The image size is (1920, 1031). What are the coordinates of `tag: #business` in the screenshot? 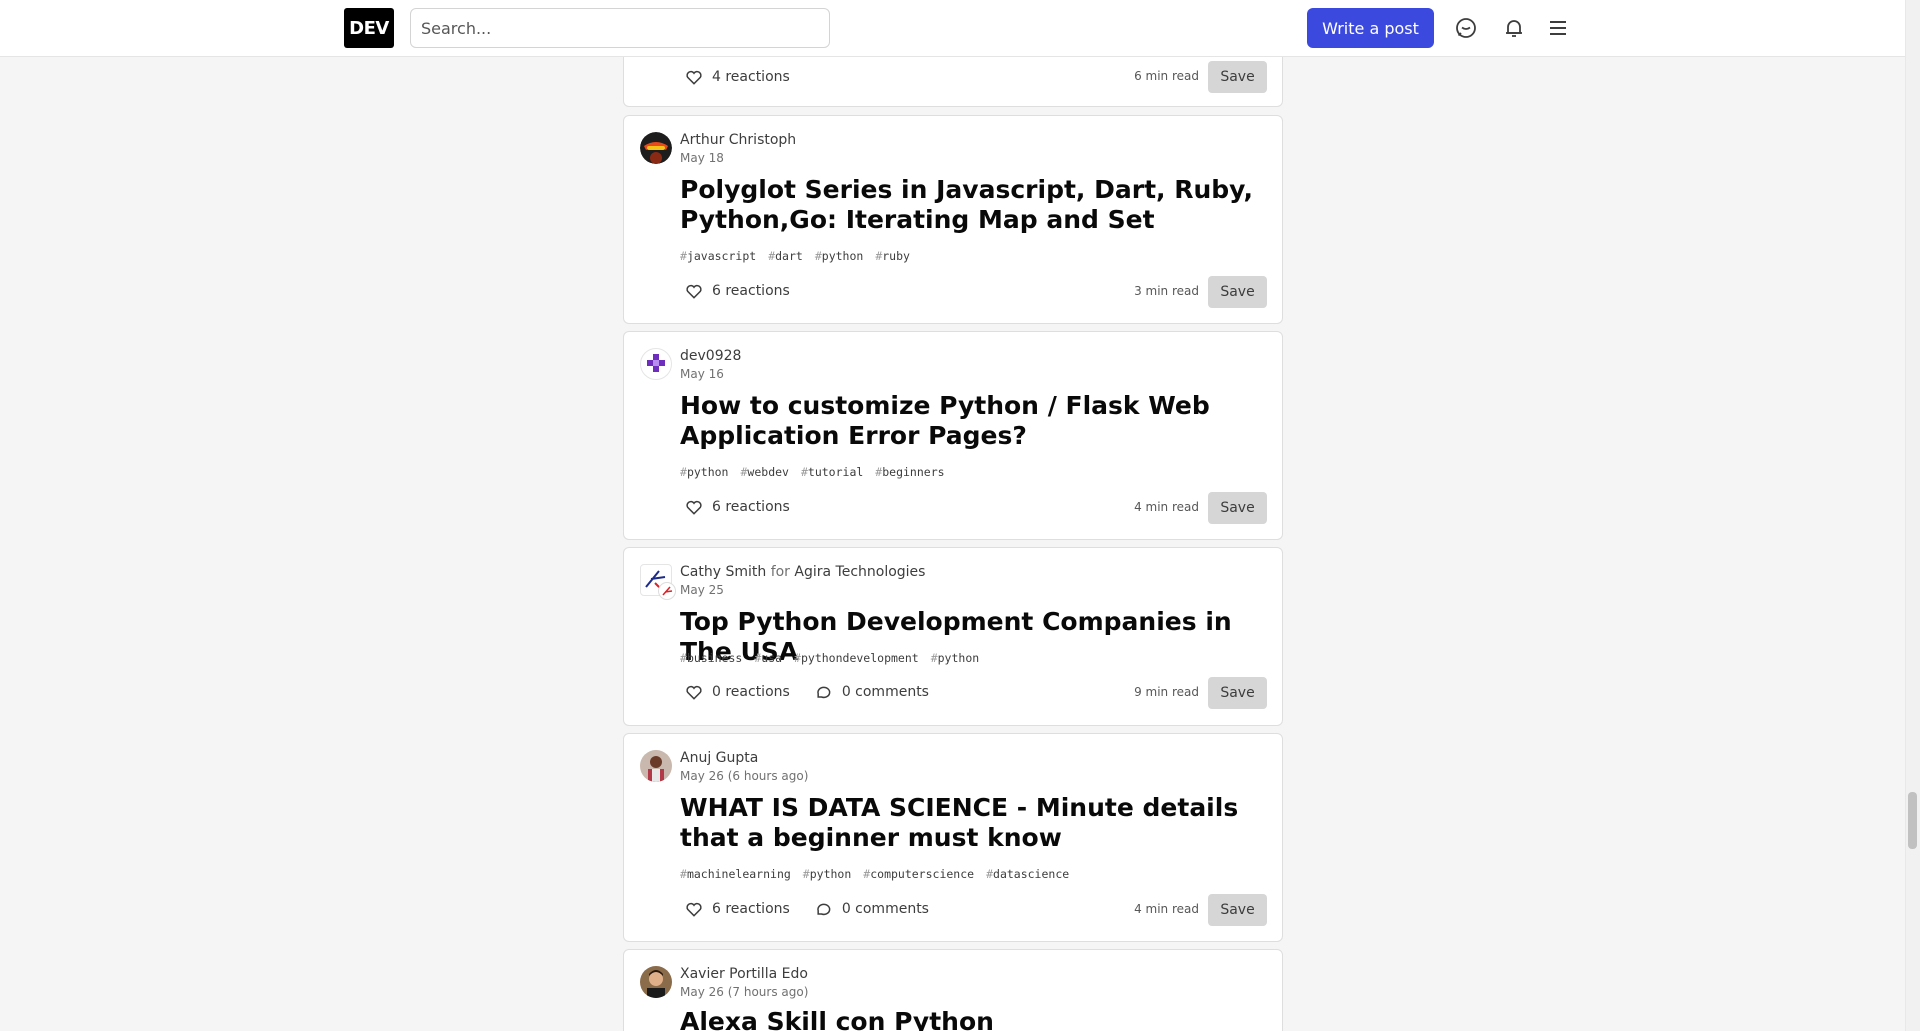 It's located at (711, 658).